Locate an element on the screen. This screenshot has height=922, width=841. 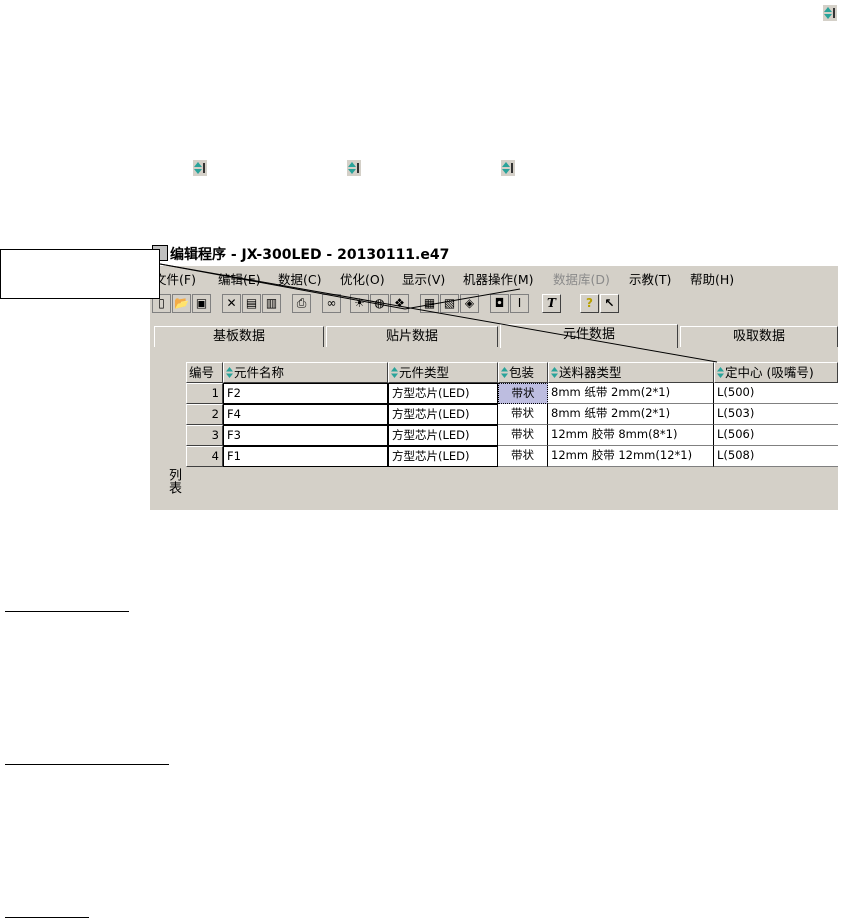
row-number: 3 is located at coordinates (204, 435).